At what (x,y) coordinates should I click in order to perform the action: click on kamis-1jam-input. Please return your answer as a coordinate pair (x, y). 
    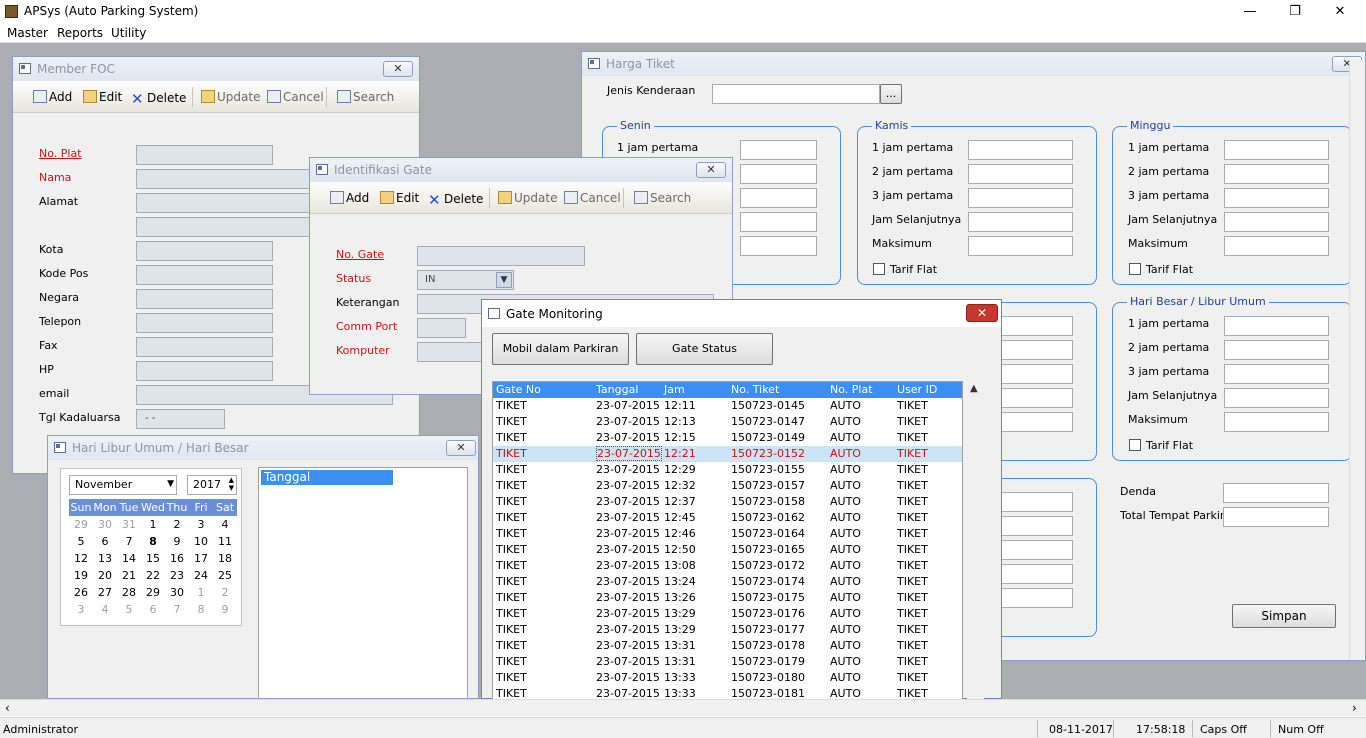
    Looking at the image, I should click on (1020, 150).